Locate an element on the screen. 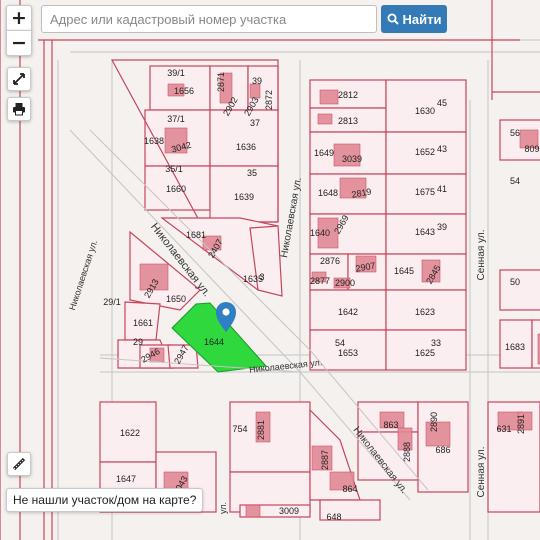 The height and width of the screenshot is (540, 540). parcel-number-label: 2871 is located at coordinates (221, 82).